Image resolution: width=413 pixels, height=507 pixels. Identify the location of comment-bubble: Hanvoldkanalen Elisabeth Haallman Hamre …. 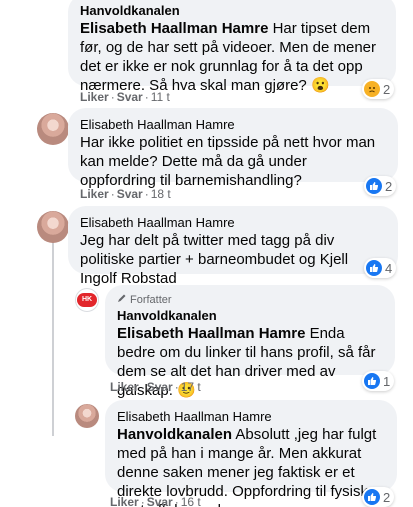
(232, 47).